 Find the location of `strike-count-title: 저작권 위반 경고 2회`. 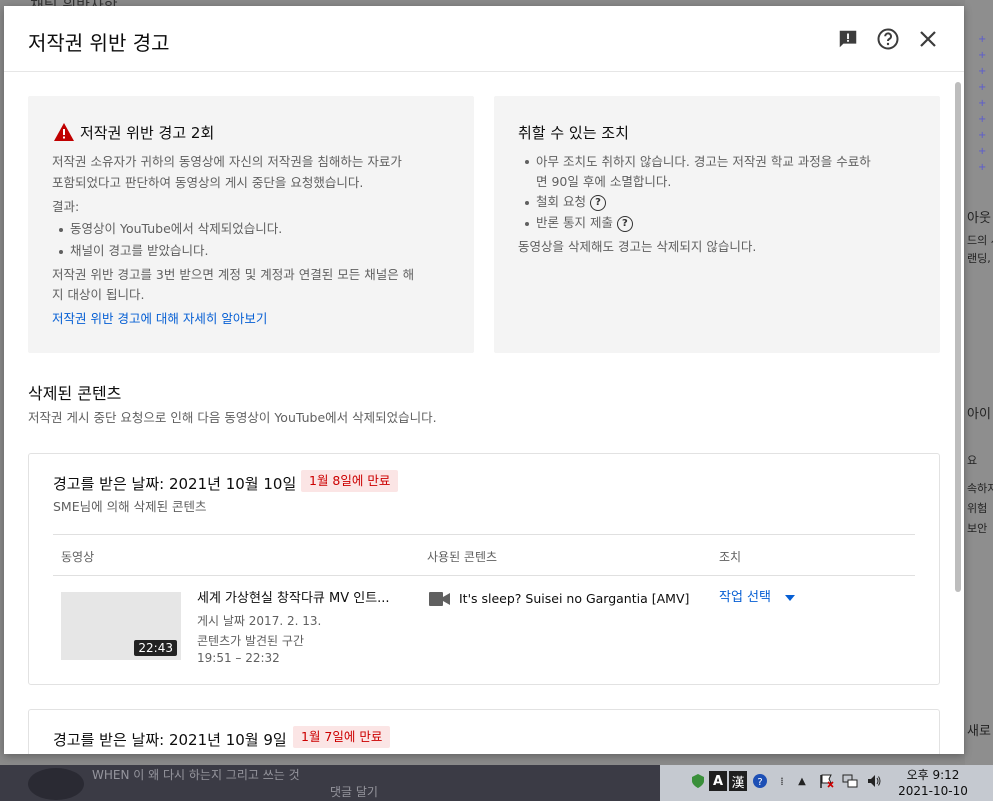

strike-count-title: 저작권 위반 경고 2회 is located at coordinates (147, 133).